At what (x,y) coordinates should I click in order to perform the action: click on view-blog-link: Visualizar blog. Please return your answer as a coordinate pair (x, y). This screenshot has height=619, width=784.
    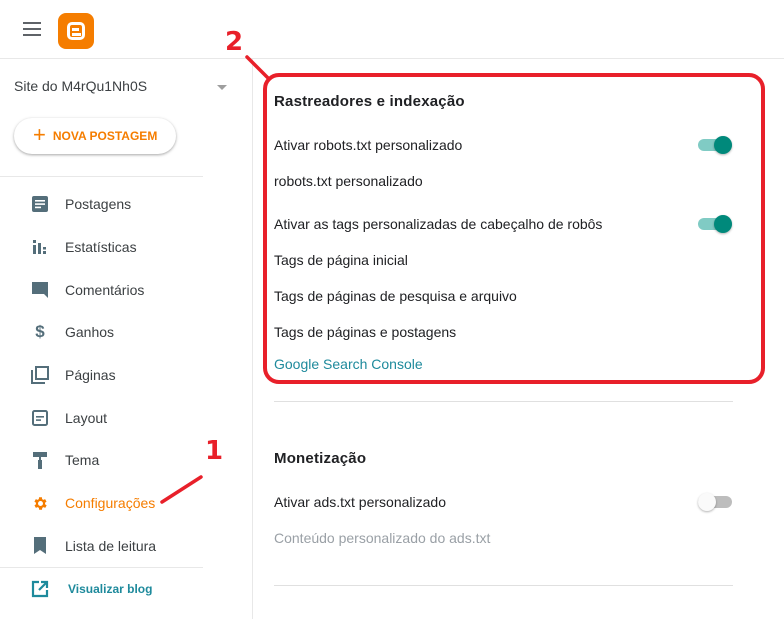
    Looking at the image, I should click on (91, 589).